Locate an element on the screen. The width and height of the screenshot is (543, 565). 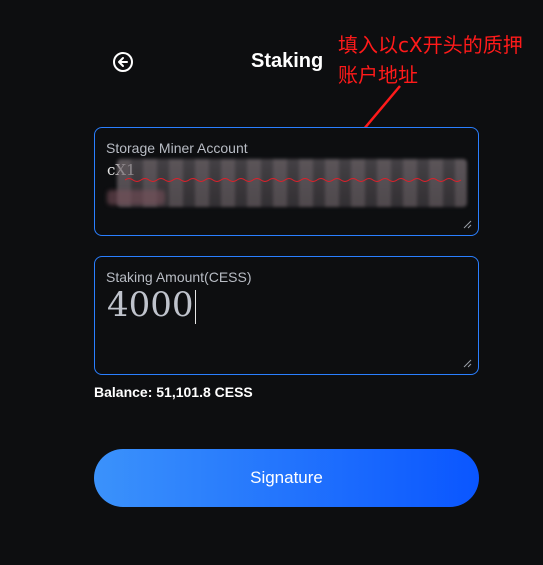
spellcheck-underline is located at coordinates (293, 180).